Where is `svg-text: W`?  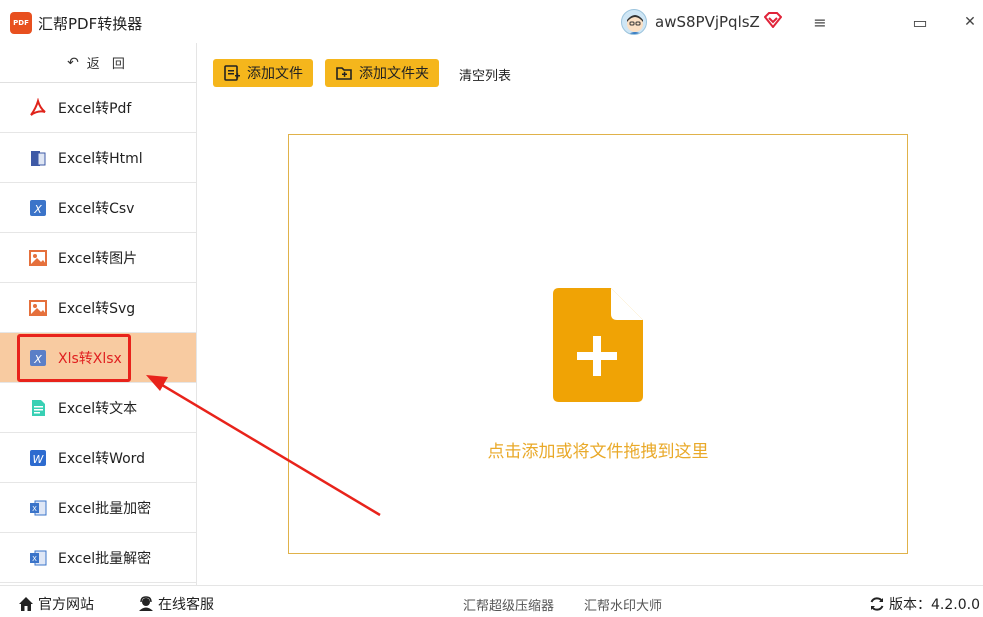 svg-text: W is located at coordinates (39, 459).